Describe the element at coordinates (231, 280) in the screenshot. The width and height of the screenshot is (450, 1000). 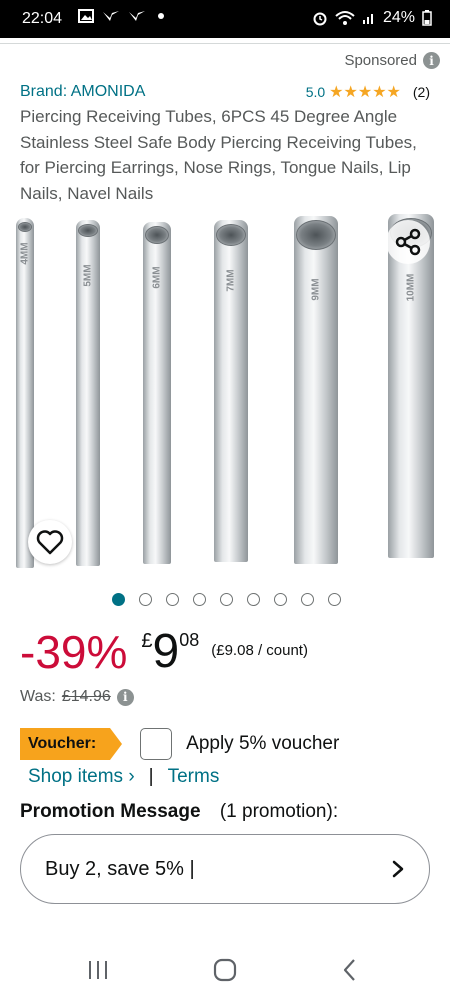
I see `tube-label: 7MM` at that location.